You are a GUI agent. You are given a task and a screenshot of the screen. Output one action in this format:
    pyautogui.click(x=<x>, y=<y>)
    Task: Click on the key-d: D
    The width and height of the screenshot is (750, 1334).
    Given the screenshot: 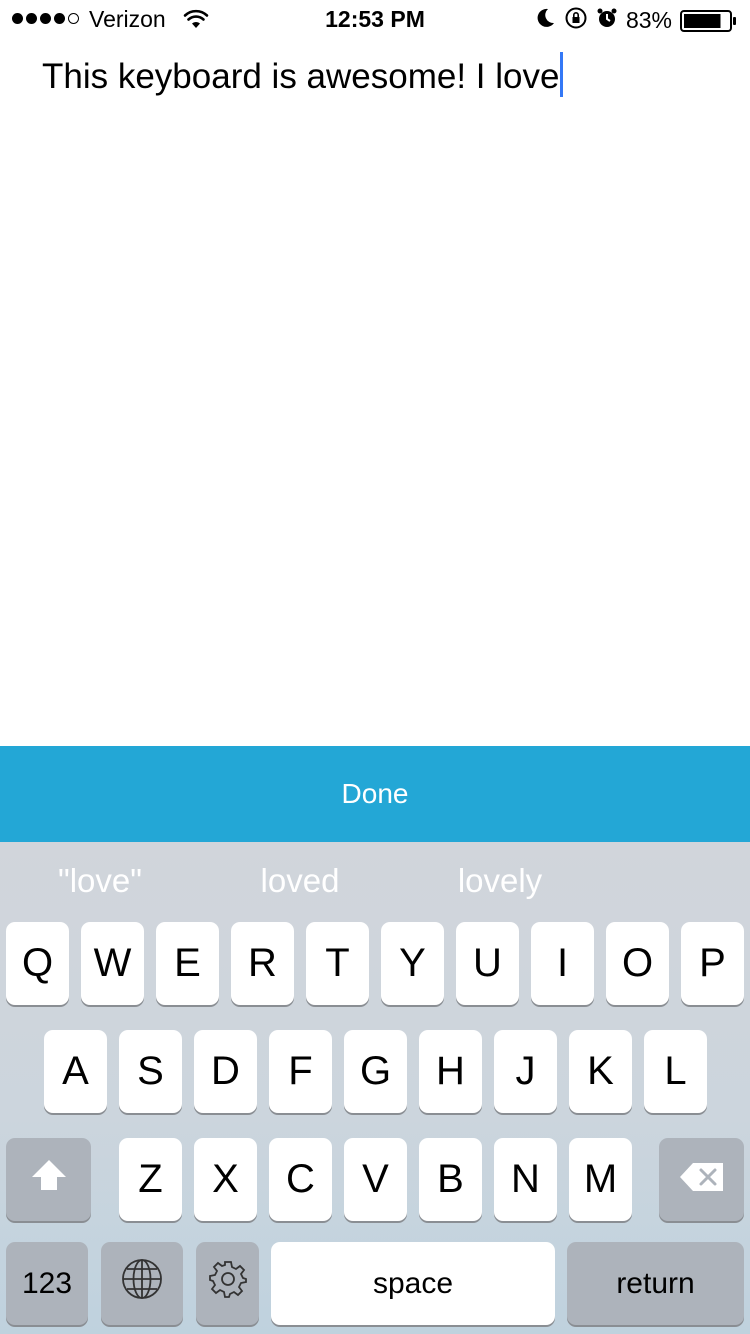 What is the action you would take?
    pyautogui.click(x=225, y=1071)
    